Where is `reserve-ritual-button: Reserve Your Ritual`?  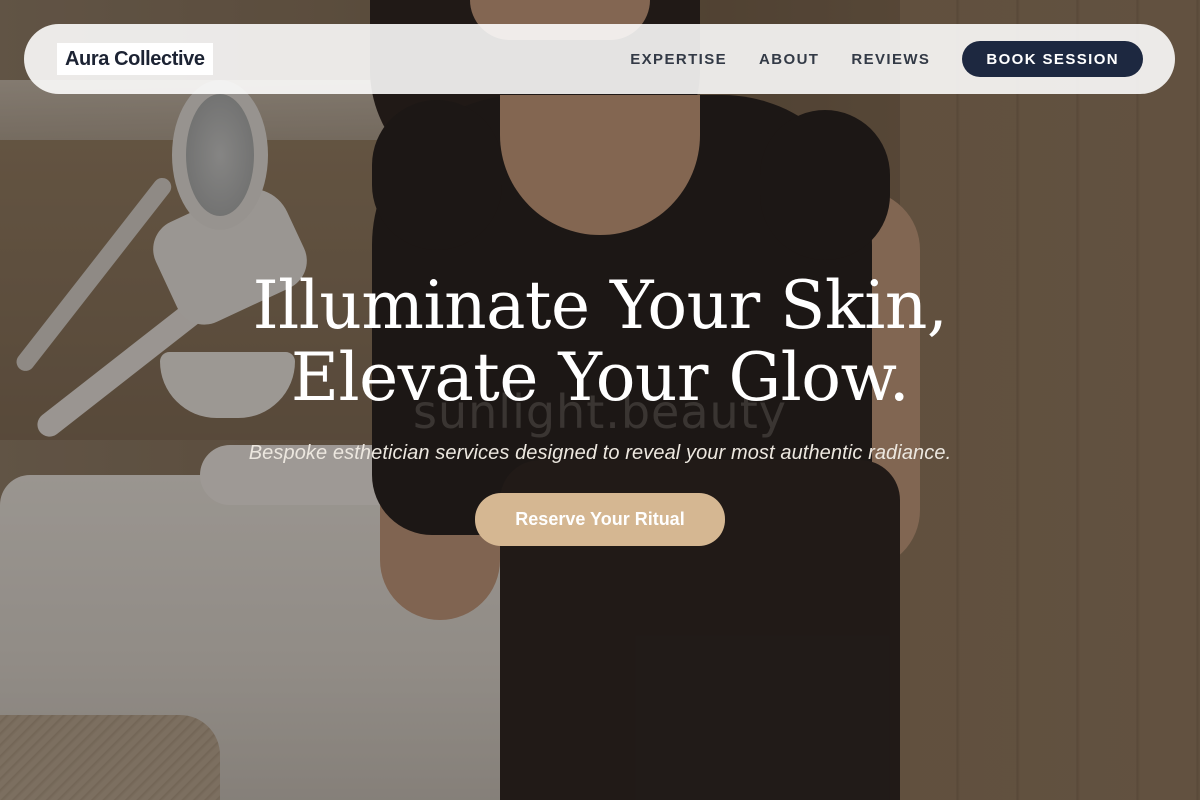
reserve-ritual-button: Reserve Your Ritual is located at coordinates (600, 519).